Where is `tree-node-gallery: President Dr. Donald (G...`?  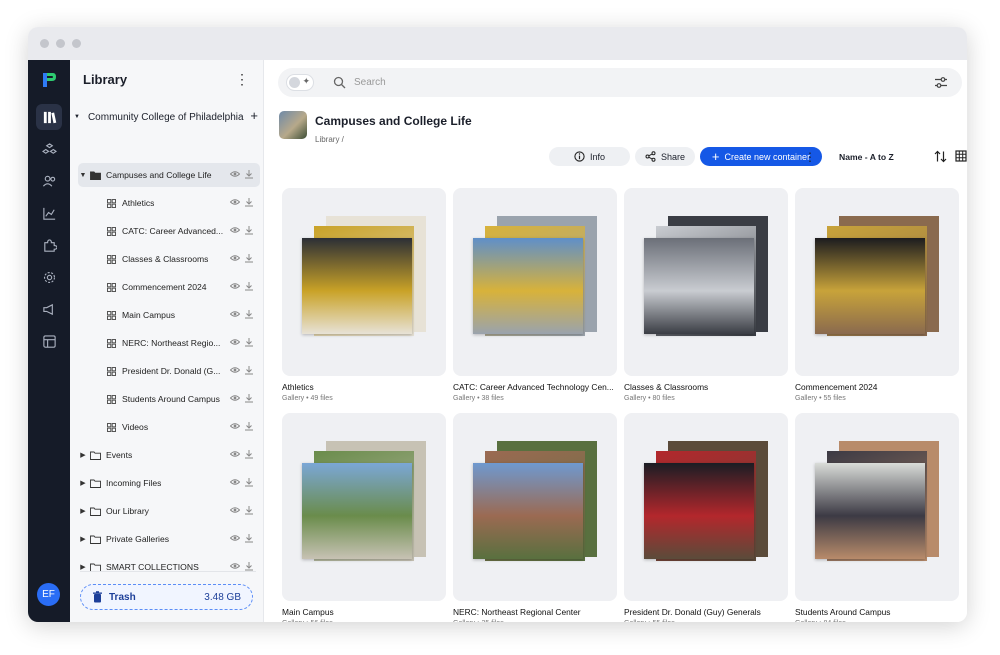
tree-node-gallery: President Dr. Donald (G... is located at coordinates (177, 371).